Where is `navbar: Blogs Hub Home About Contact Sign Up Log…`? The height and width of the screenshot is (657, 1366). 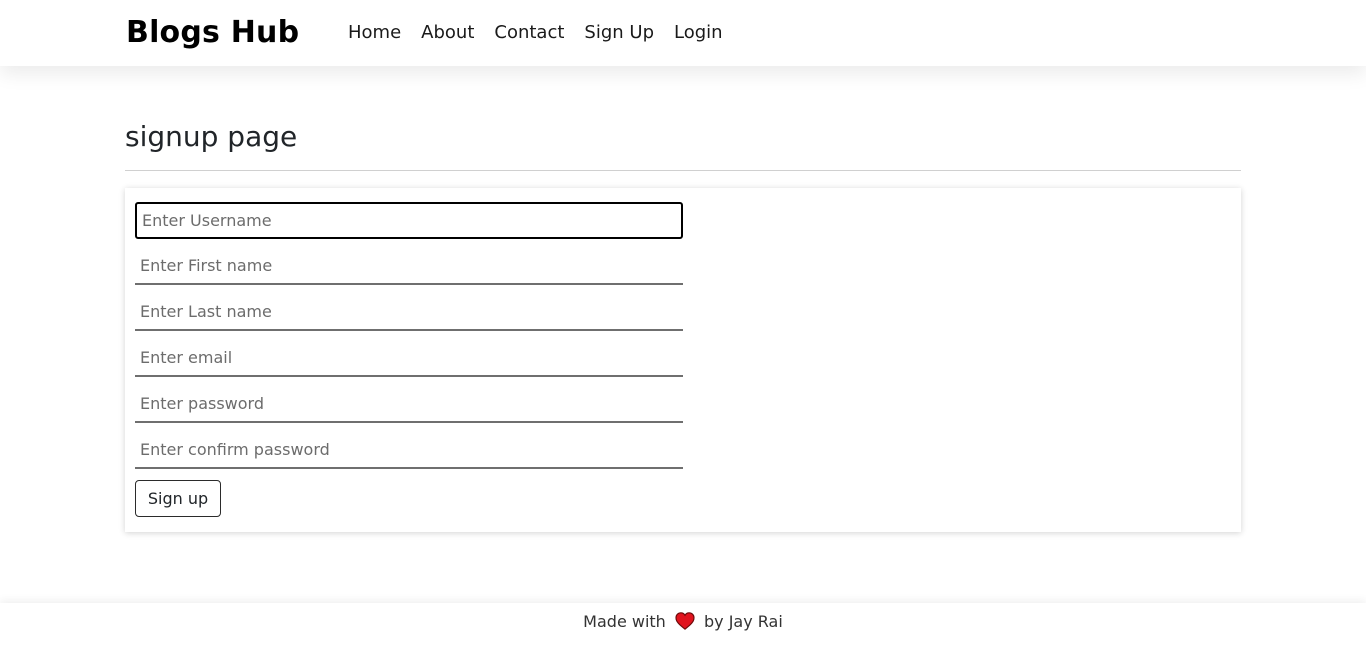
navbar: Blogs Hub Home About Contact Sign Up Log… is located at coordinates (683, 33).